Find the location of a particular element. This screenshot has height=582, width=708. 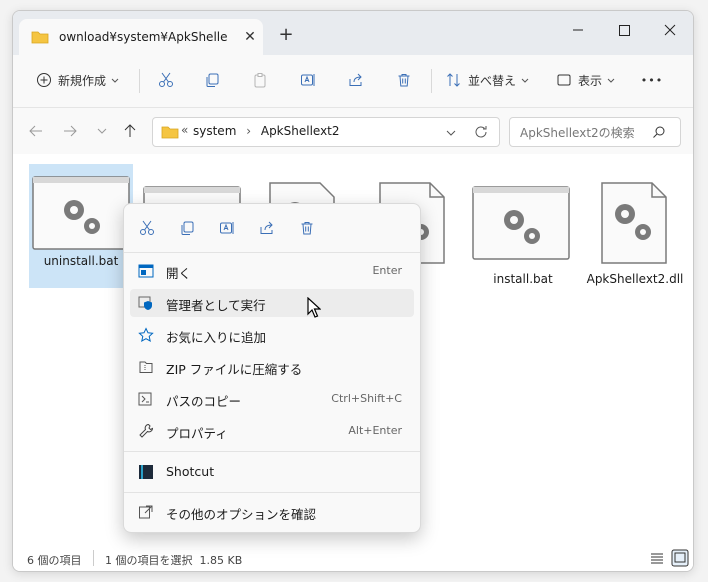

menu-item-shortcut: Alt+Enter is located at coordinates (375, 430).